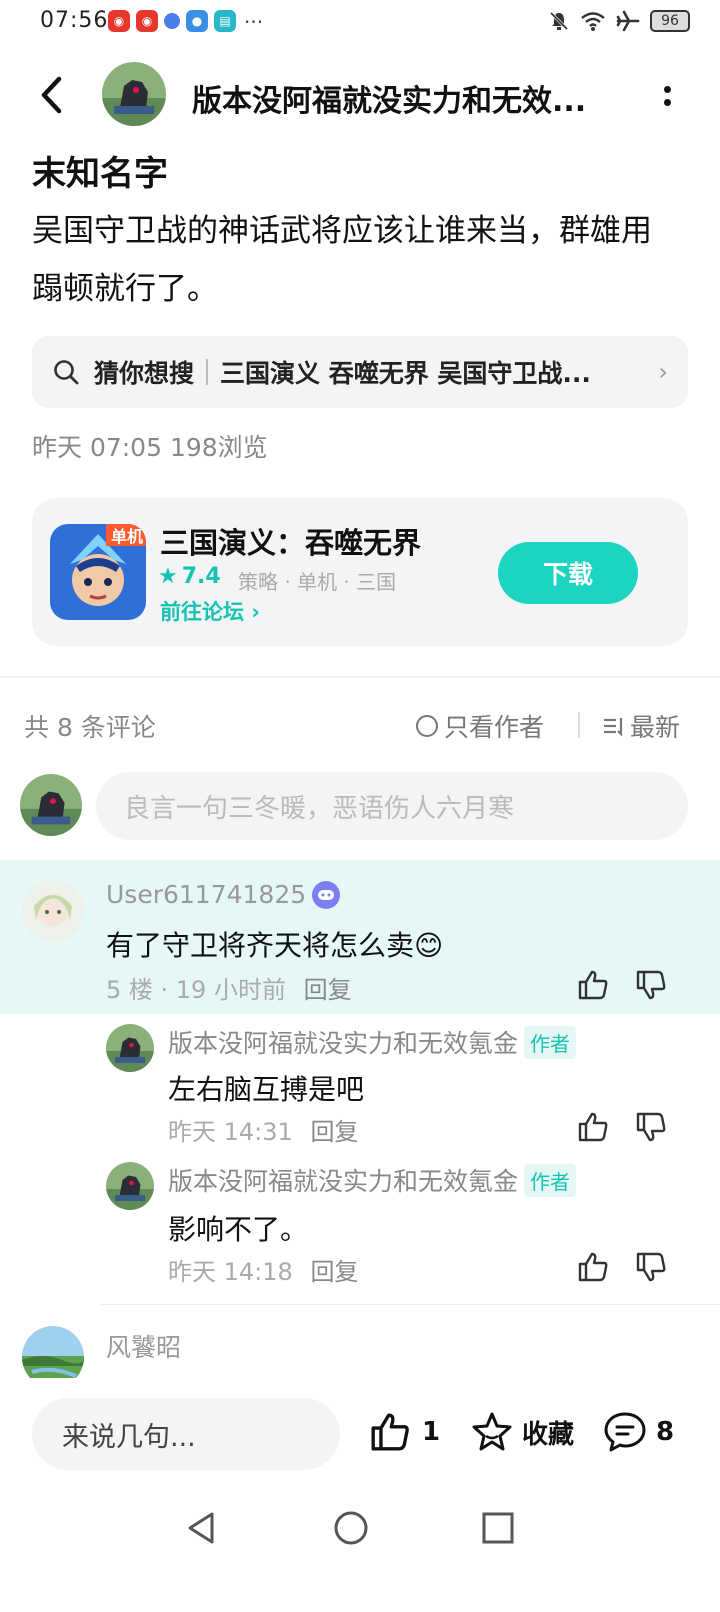  Describe the element at coordinates (74, 20) in the screenshot. I see `status-time: 07:56` at that location.